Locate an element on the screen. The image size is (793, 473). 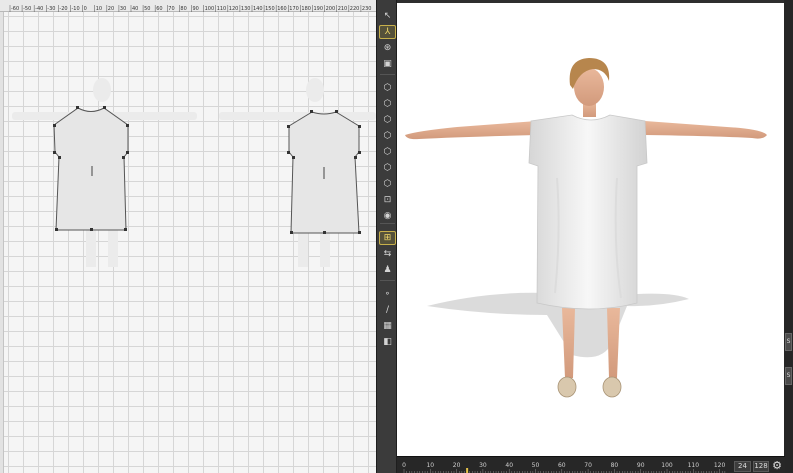
view-cube-1-button: ⬡ is located at coordinates (387, 88).